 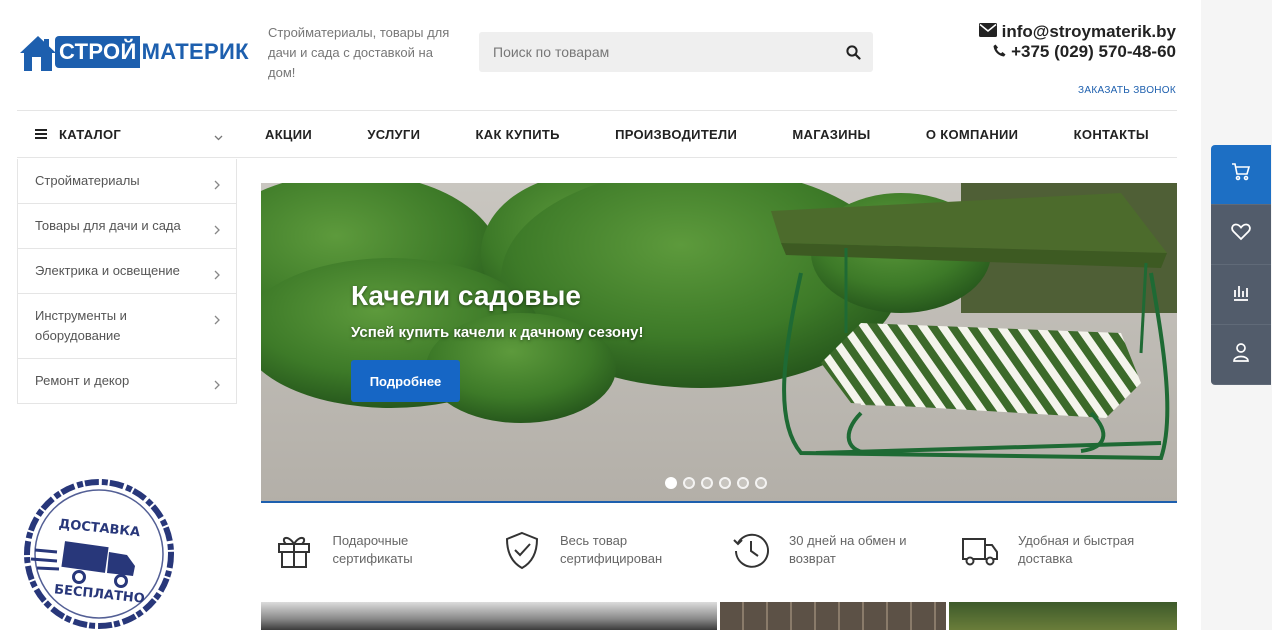 I want to click on nav-item-promotions: АКЦИИ, so click(x=288, y=134).